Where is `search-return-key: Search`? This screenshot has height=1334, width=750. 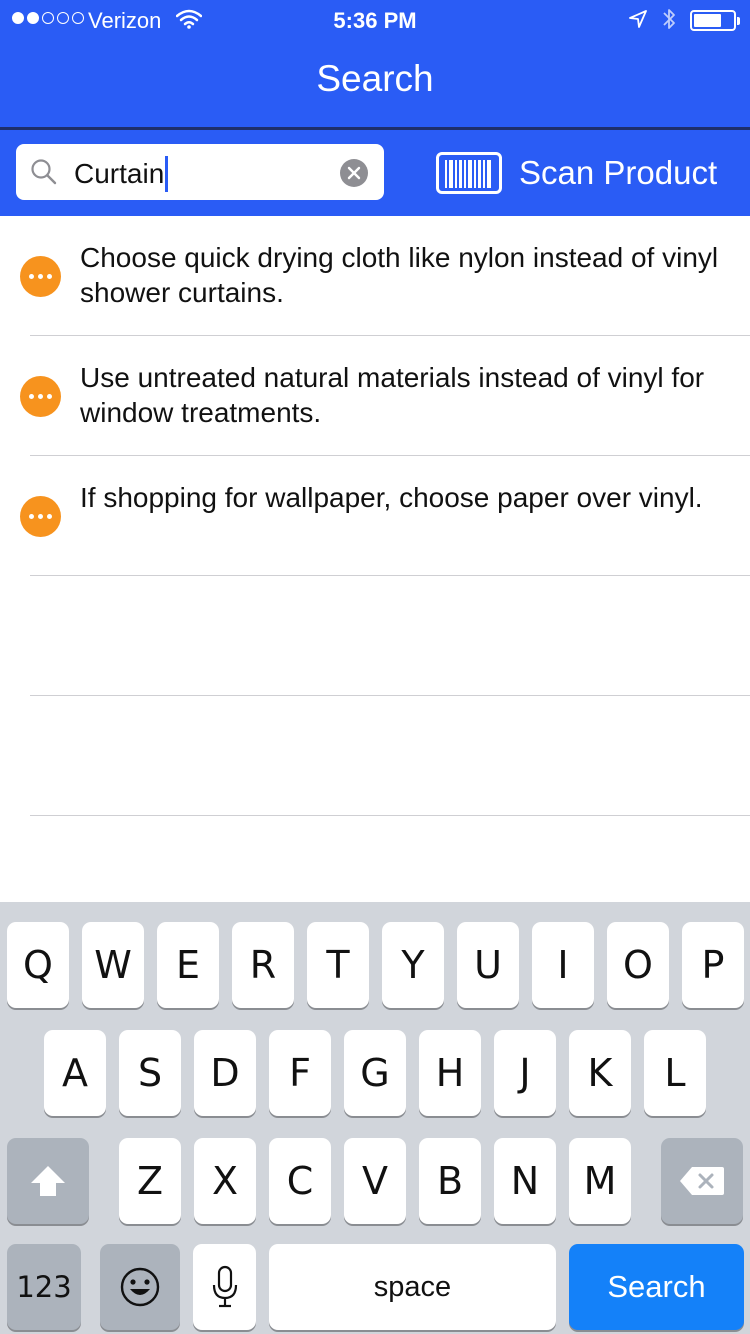
search-return-key: Search is located at coordinates (656, 1287).